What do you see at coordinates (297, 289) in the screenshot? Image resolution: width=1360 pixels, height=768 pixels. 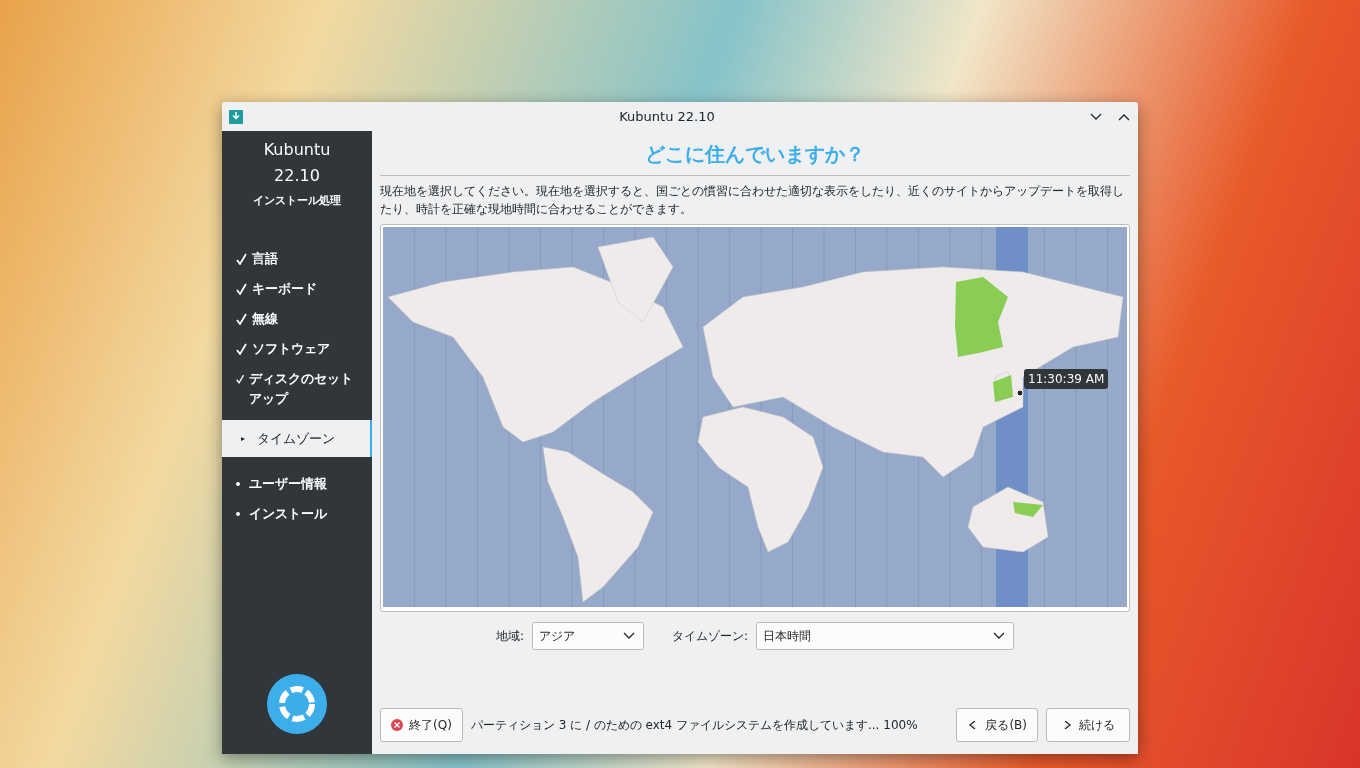 I see `step-item: キーボード` at bounding box center [297, 289].